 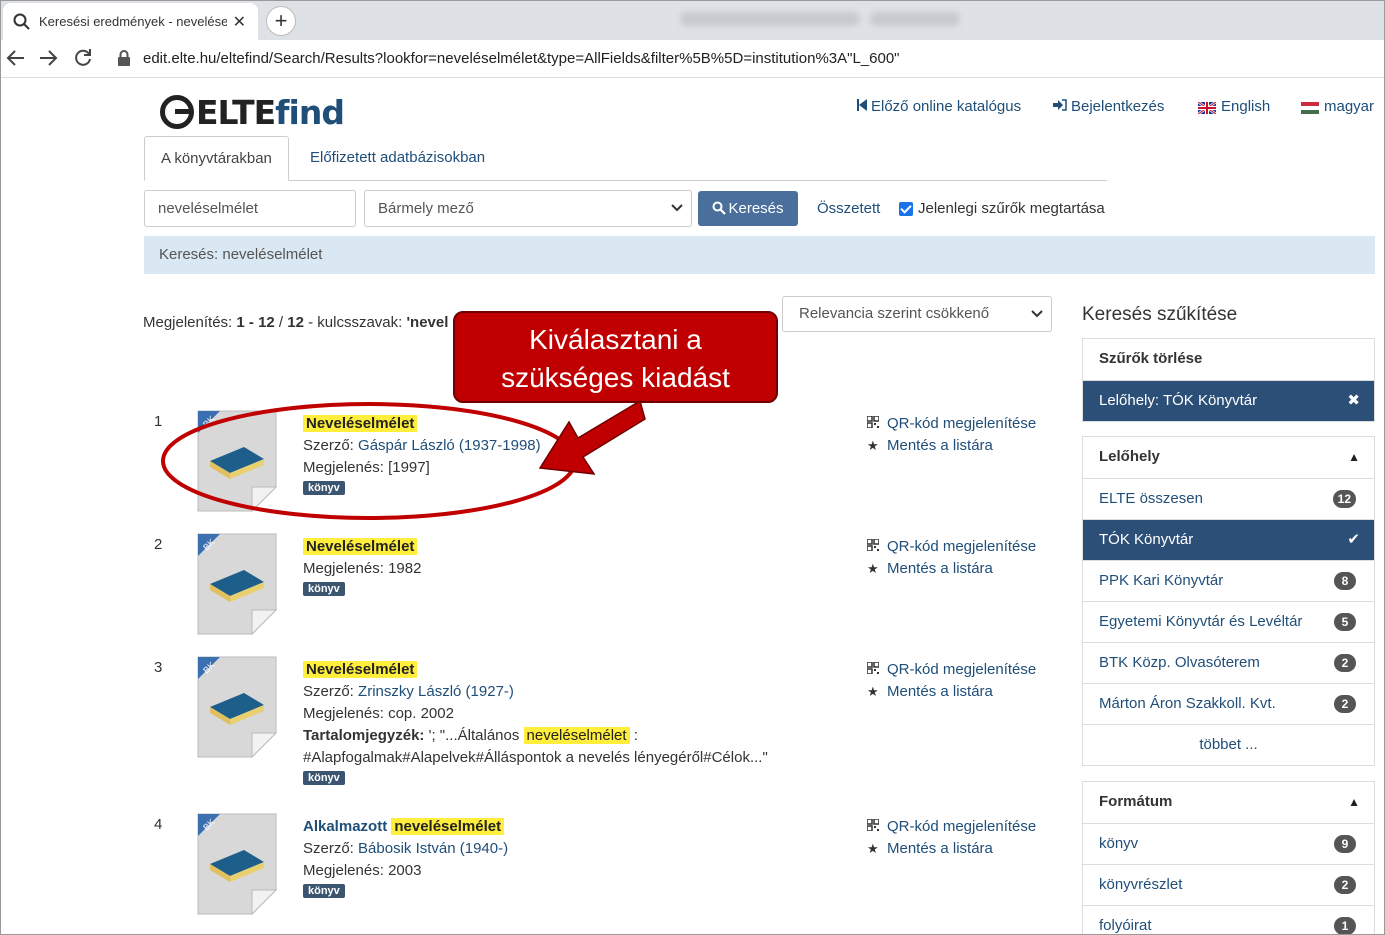 I want to click on facet-label: folyóirat, so click(x=1125, y=925).